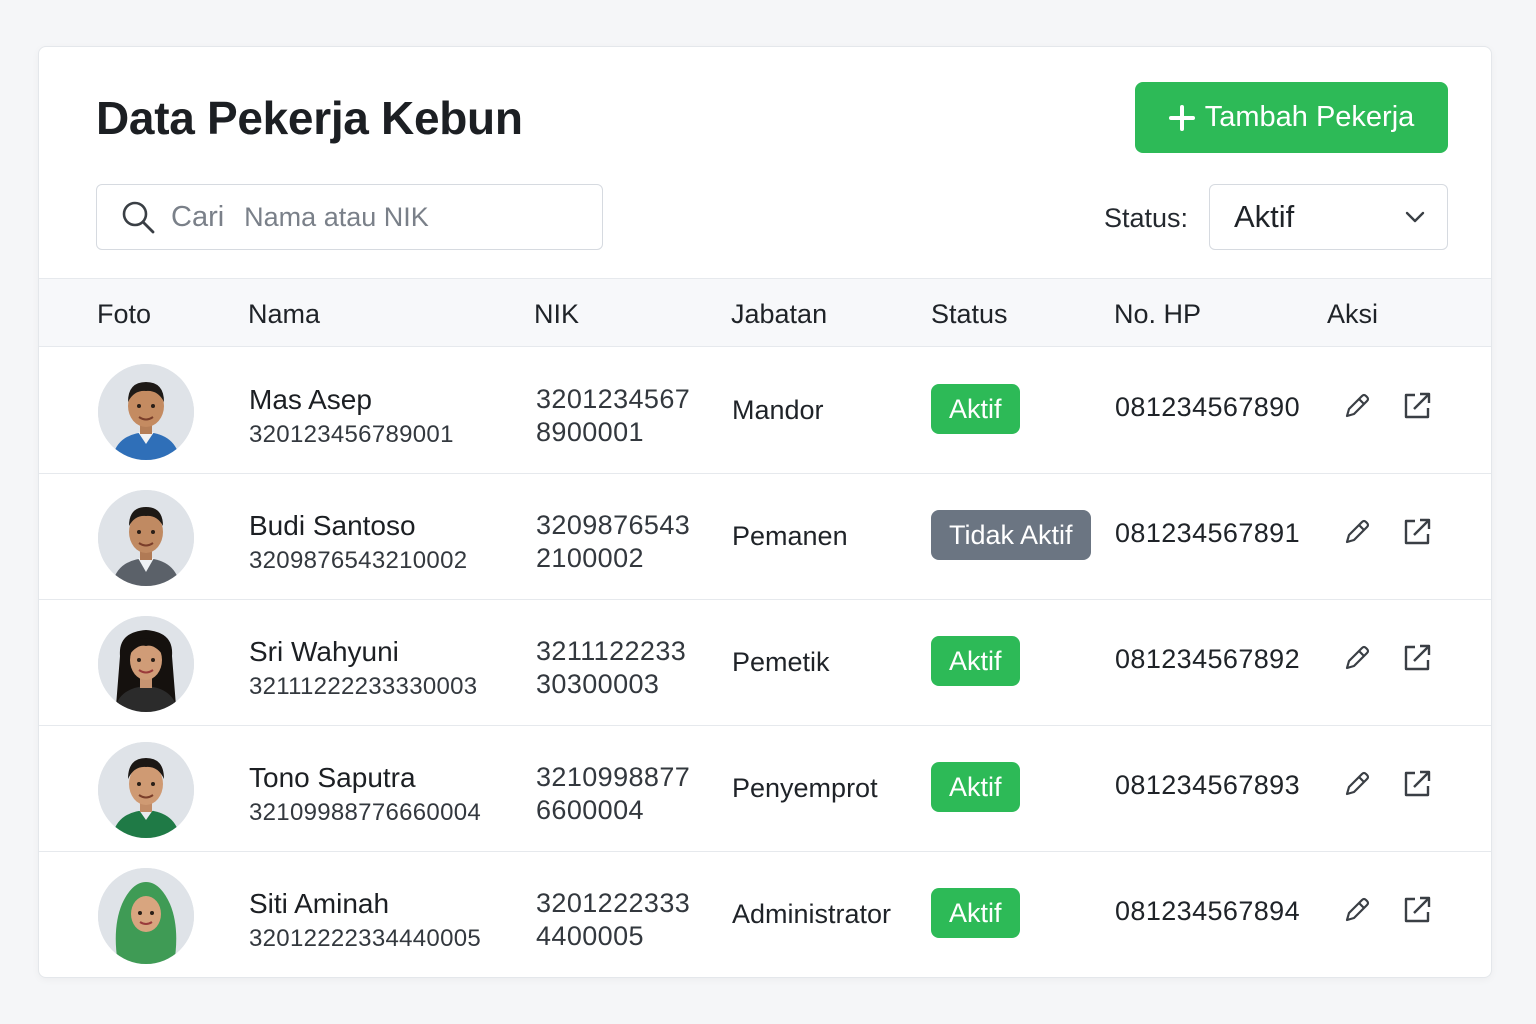 This screenshot has height=1024, width=1536. What do you see at coordinates (557, 314) in the screenshot?
I see `column-header-nik: NIK` at bounding box center [557, 314].